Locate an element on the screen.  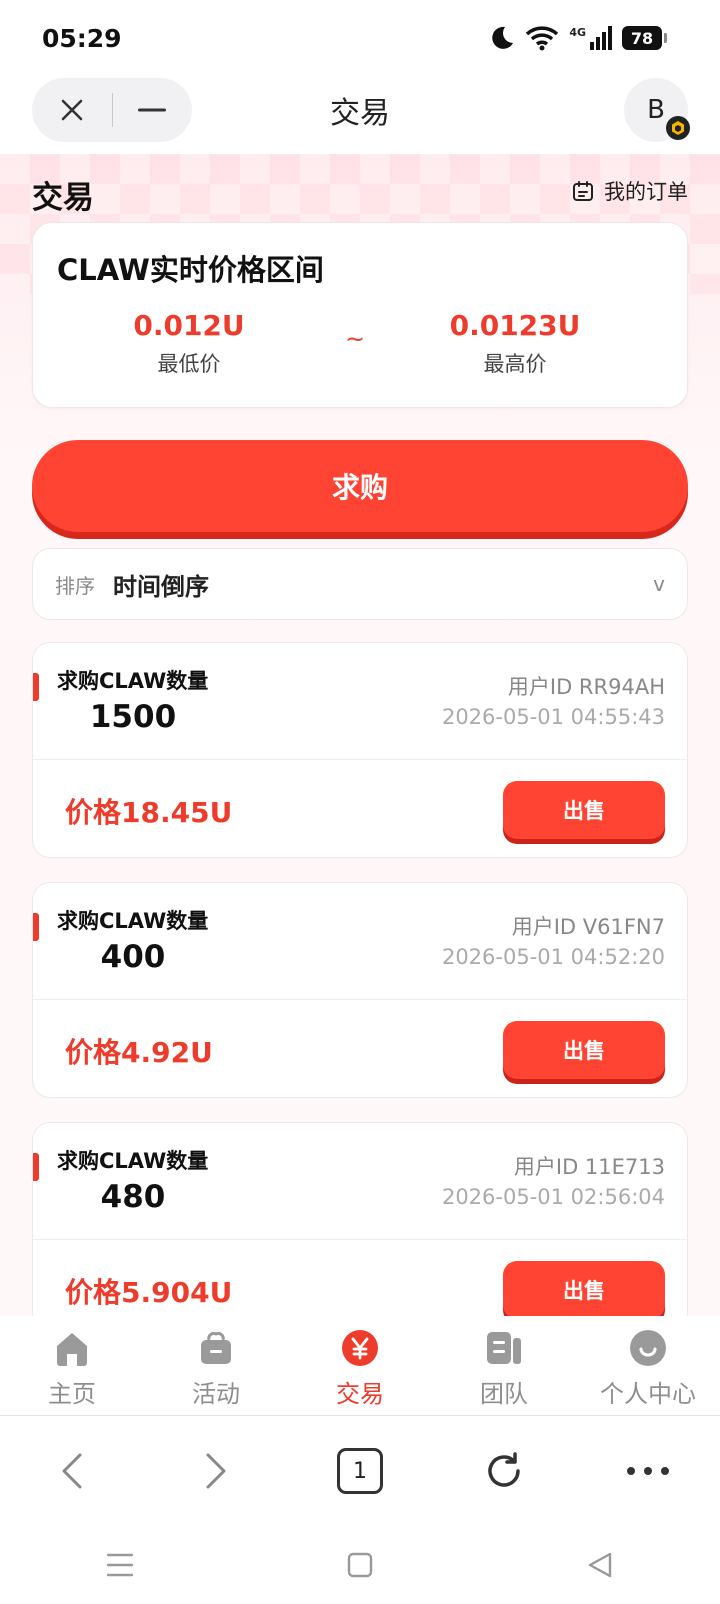
battery-indicator: 78 is located at coordinates (644, 38).